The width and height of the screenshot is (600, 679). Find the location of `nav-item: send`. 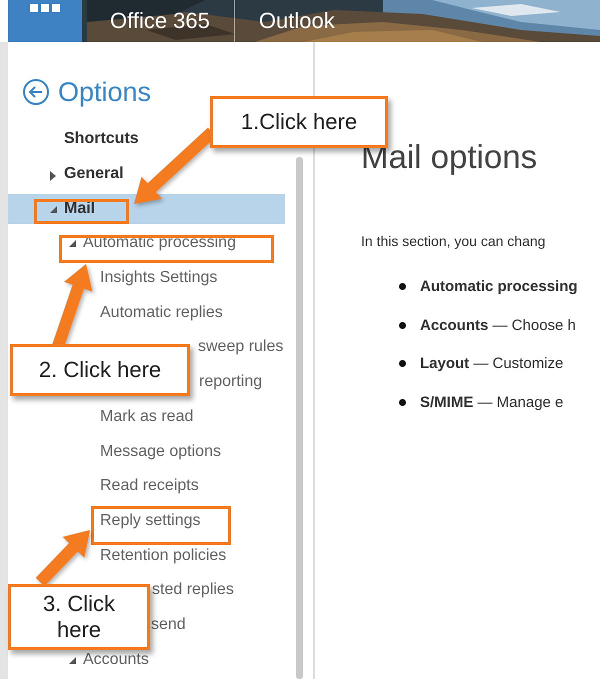

nav-item: send is located at coordinates (168, 625).